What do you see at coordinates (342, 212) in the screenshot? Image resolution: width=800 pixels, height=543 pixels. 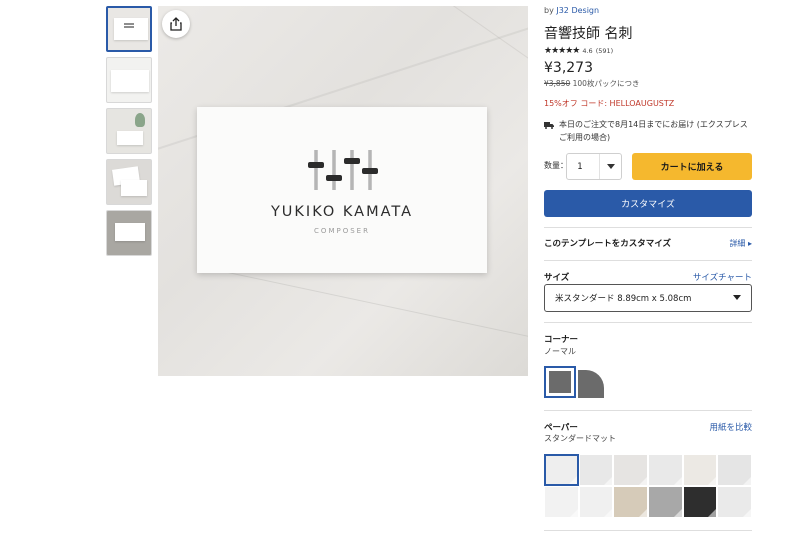 I see `card-name: YUKIKO KAMATA` at bounding box center [342, 212].